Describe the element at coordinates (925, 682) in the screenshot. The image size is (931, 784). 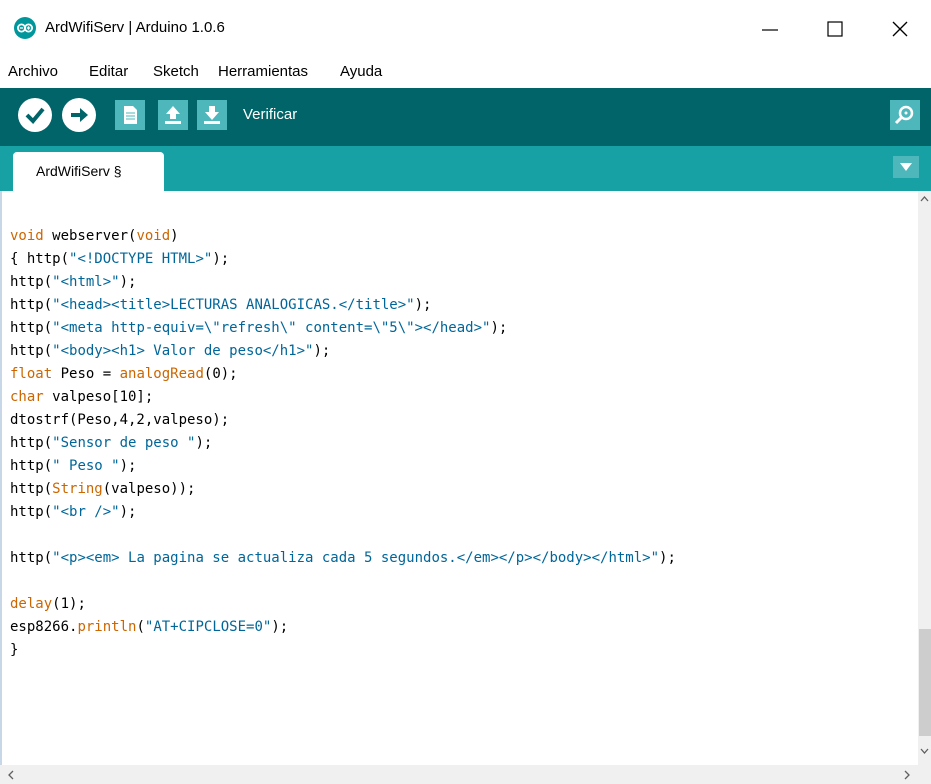
I see `vertical-scroll-thumb` at that location.